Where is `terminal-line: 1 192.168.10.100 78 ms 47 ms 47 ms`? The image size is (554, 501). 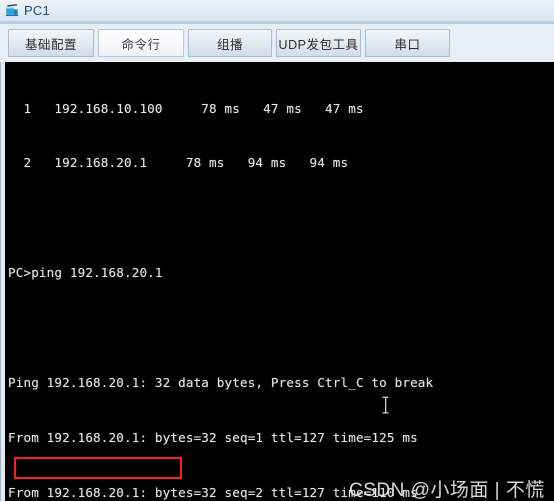 terminal-line: 1 192.168.10.100 78 ms 47 ms 47 ms is located at coordinates (186, 108).